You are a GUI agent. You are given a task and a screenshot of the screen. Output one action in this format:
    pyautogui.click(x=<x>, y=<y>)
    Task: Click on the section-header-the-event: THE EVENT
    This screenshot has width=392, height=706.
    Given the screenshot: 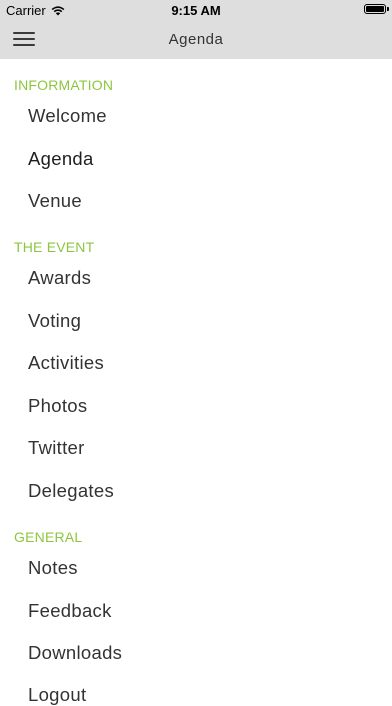 What is the action you would take?
    pyautogui.click(x=54, y=247)
    